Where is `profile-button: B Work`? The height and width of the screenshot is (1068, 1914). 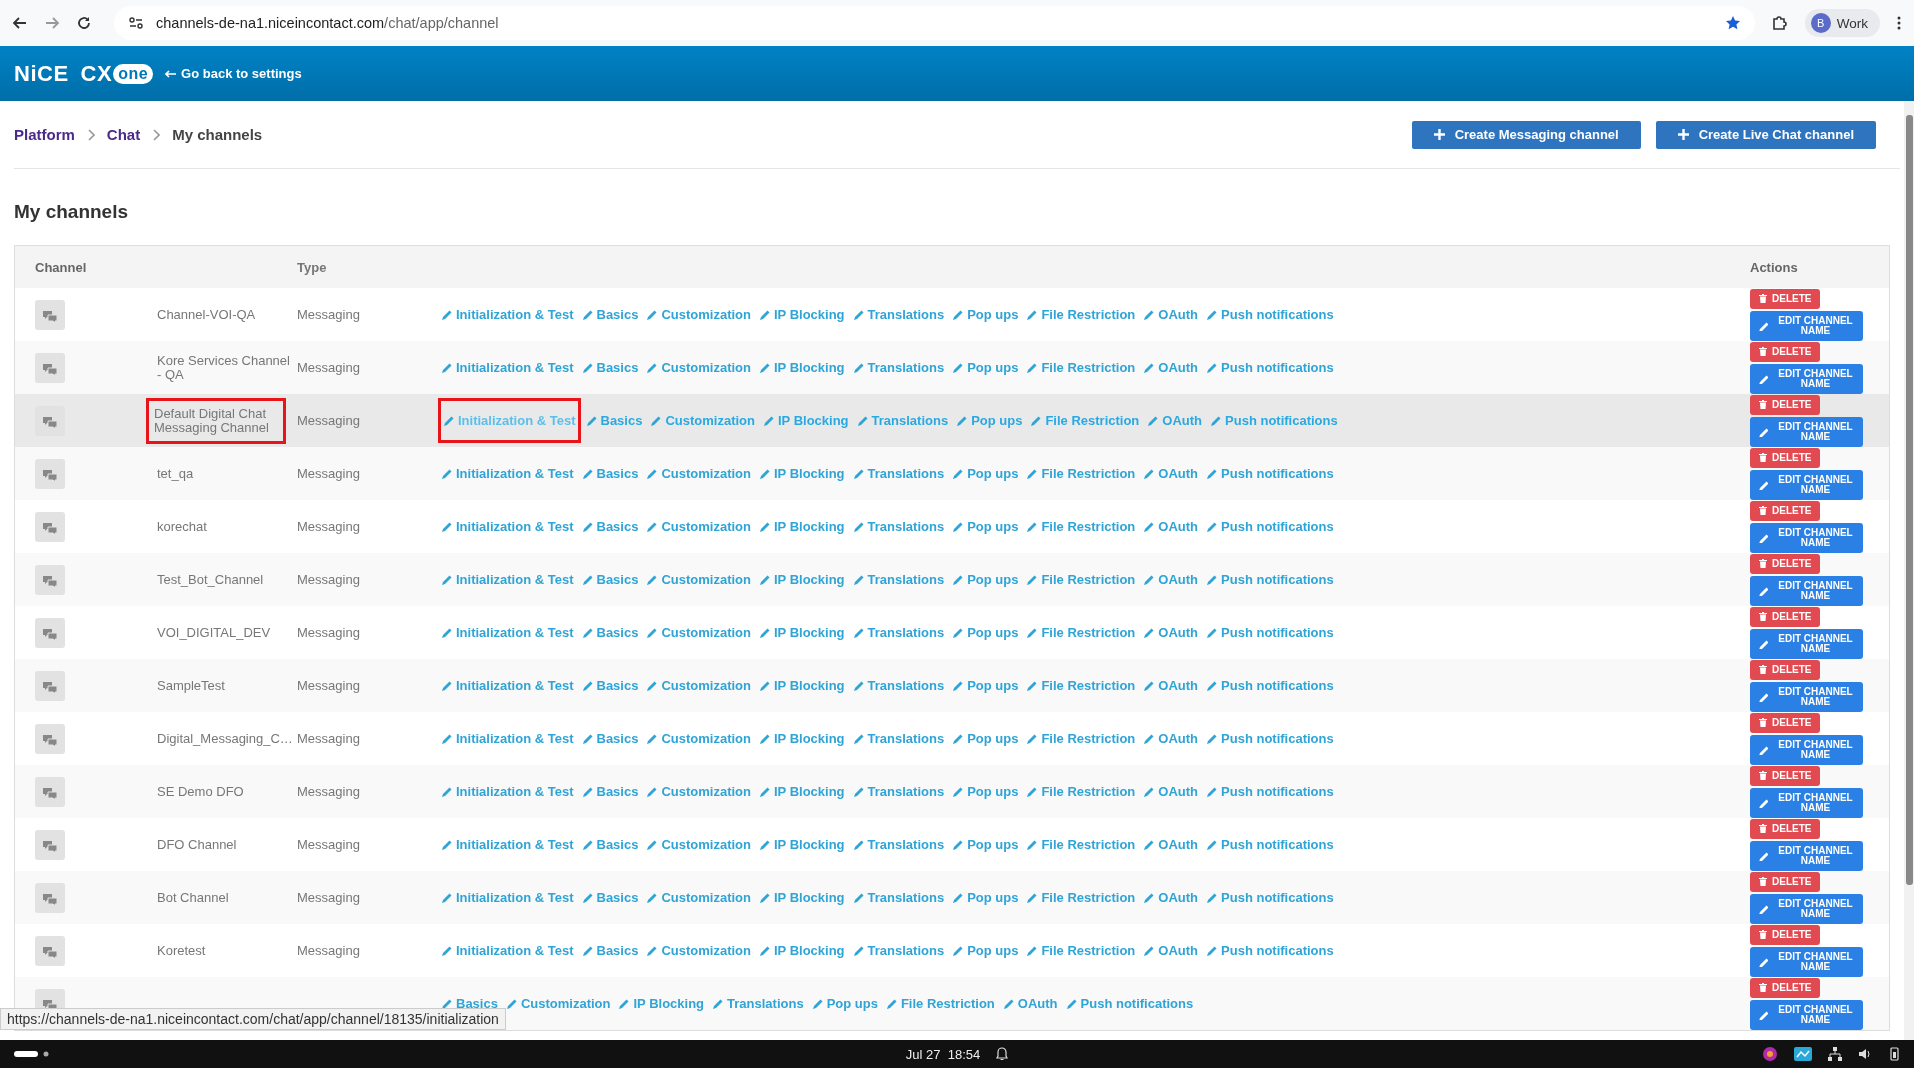 profile-button: B Work is located at coordinates (1842, 23).